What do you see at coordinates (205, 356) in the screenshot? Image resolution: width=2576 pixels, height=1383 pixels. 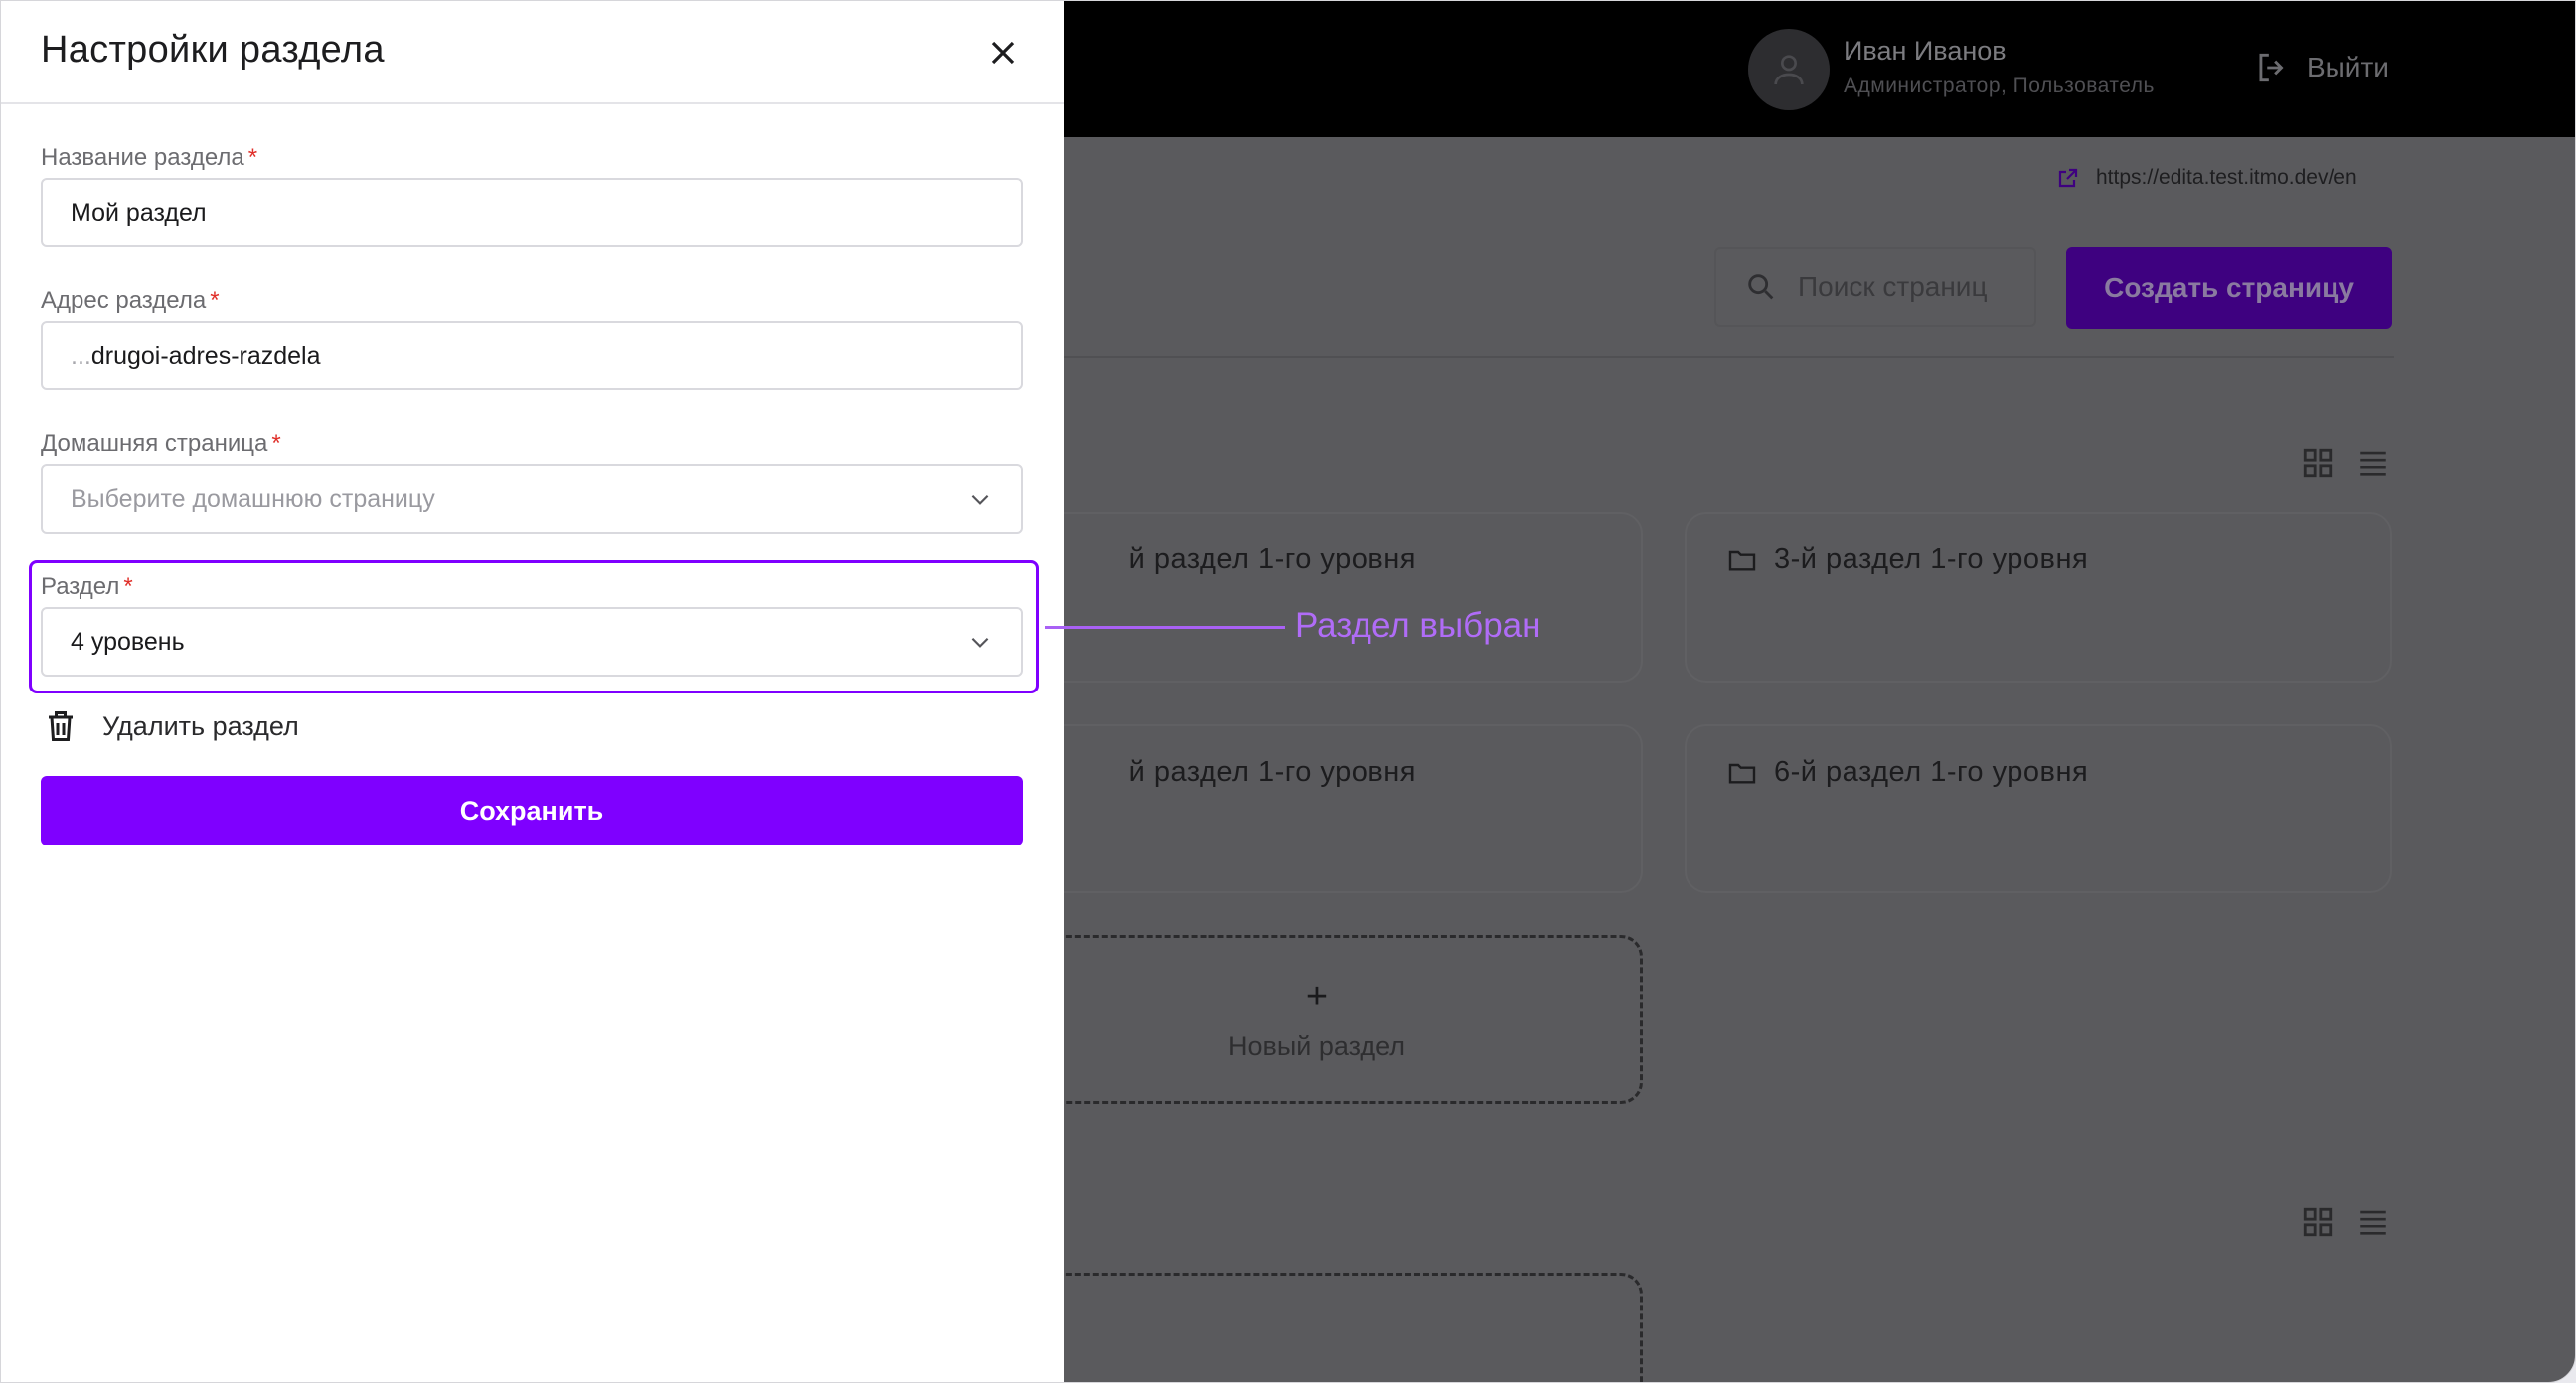 I see `section-address-value: drugoi-adres-razdela` at bounding box center [205, 356].